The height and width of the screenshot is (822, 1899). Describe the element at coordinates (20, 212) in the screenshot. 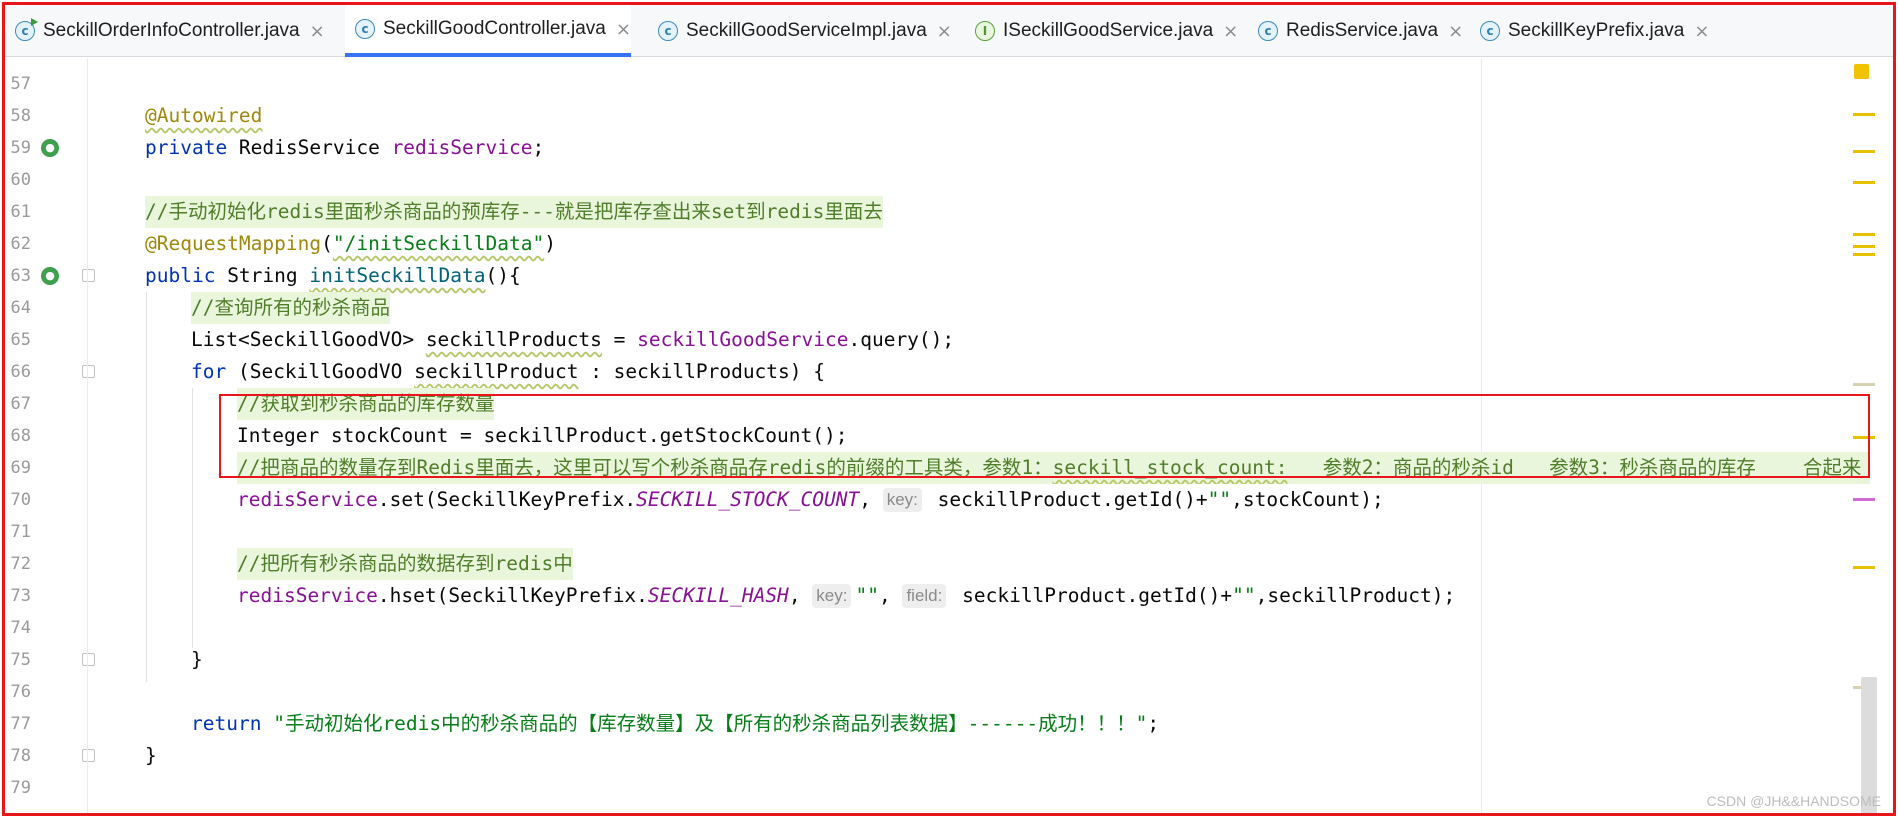

I see `line-number: 61` at that location.